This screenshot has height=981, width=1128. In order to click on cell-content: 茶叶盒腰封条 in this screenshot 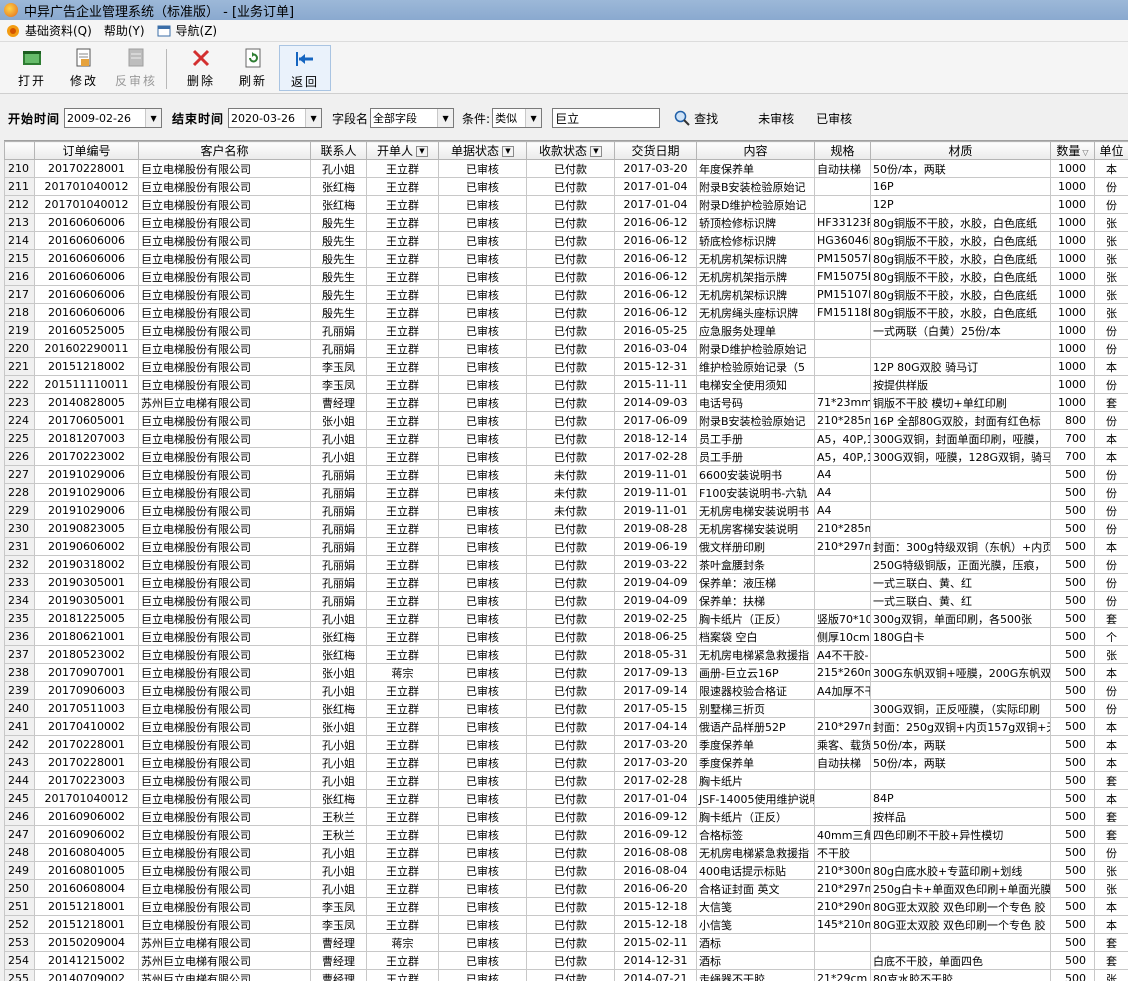, I will do `click(755, 564)`.